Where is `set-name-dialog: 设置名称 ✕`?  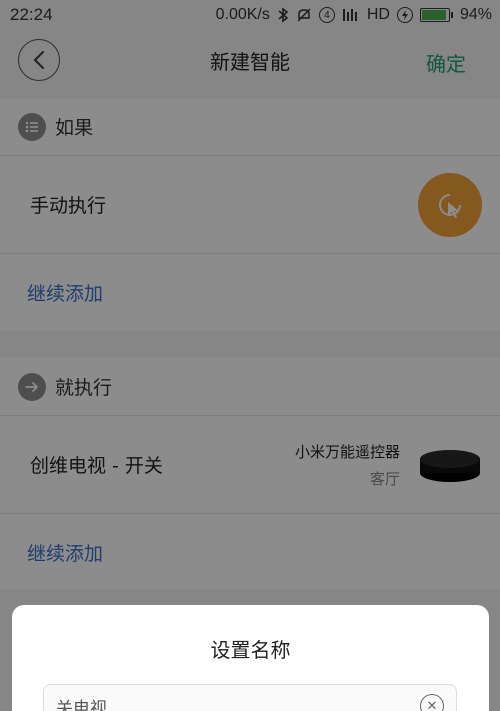 set-name-dialog: 设置名称 ✕ is located at coordinates (250, 658).